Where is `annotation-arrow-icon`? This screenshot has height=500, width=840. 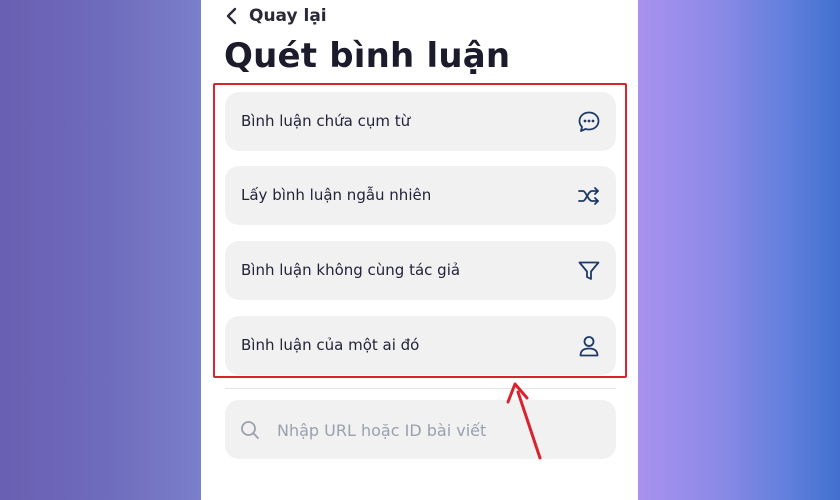 annotation-arrow-icon is located at coordinates (524, 421).